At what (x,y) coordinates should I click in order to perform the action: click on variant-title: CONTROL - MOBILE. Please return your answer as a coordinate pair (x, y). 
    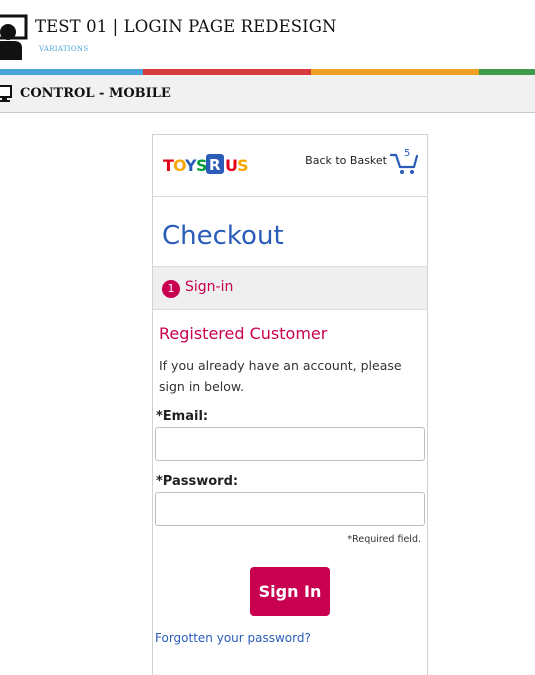
    Looking at the image, I should click on (95, 93).